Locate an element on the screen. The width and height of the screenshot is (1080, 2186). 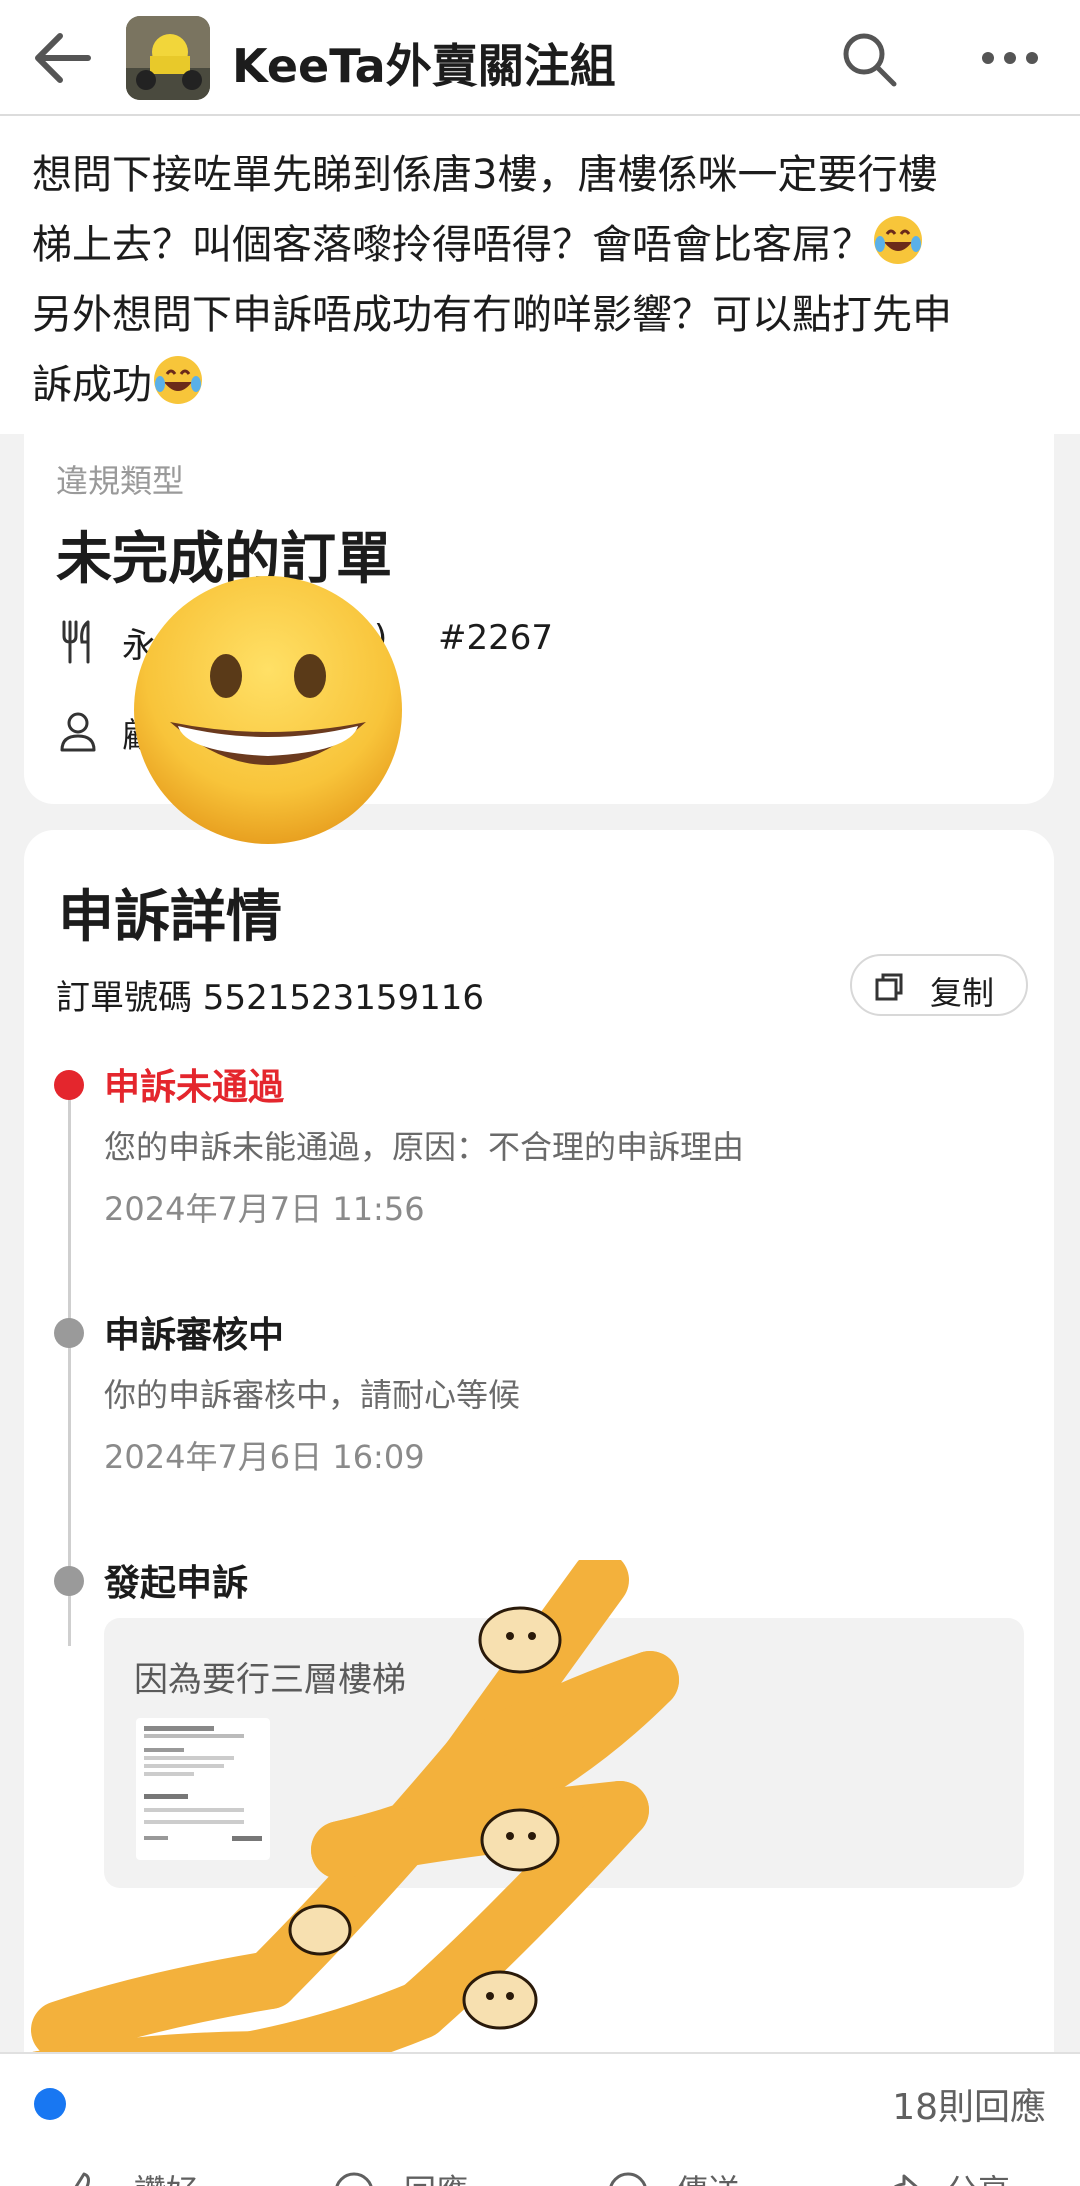
send-button: 傳送 is located at coordinates (708, 2176).